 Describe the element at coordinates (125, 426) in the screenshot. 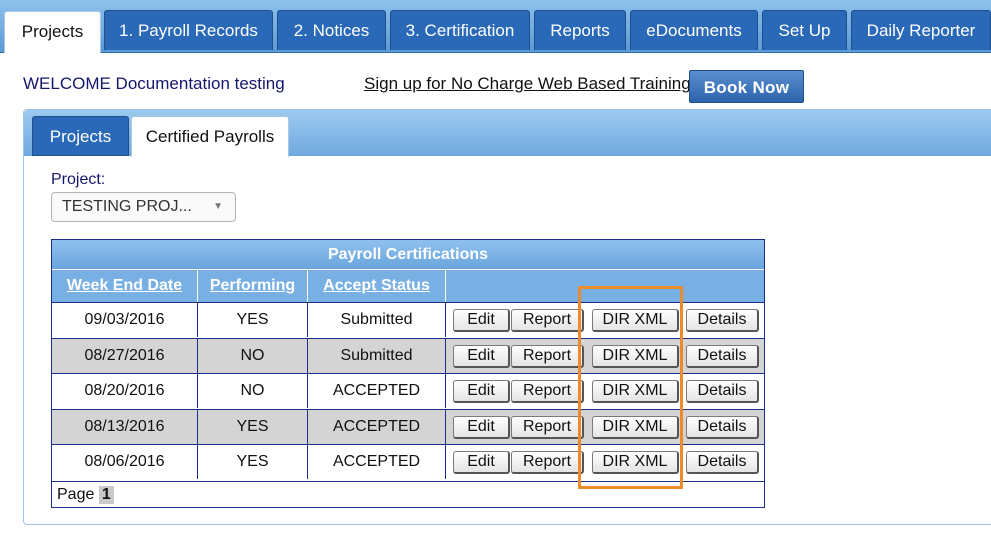

I see `week-end-date-cell: 08/13/2016` at that location.